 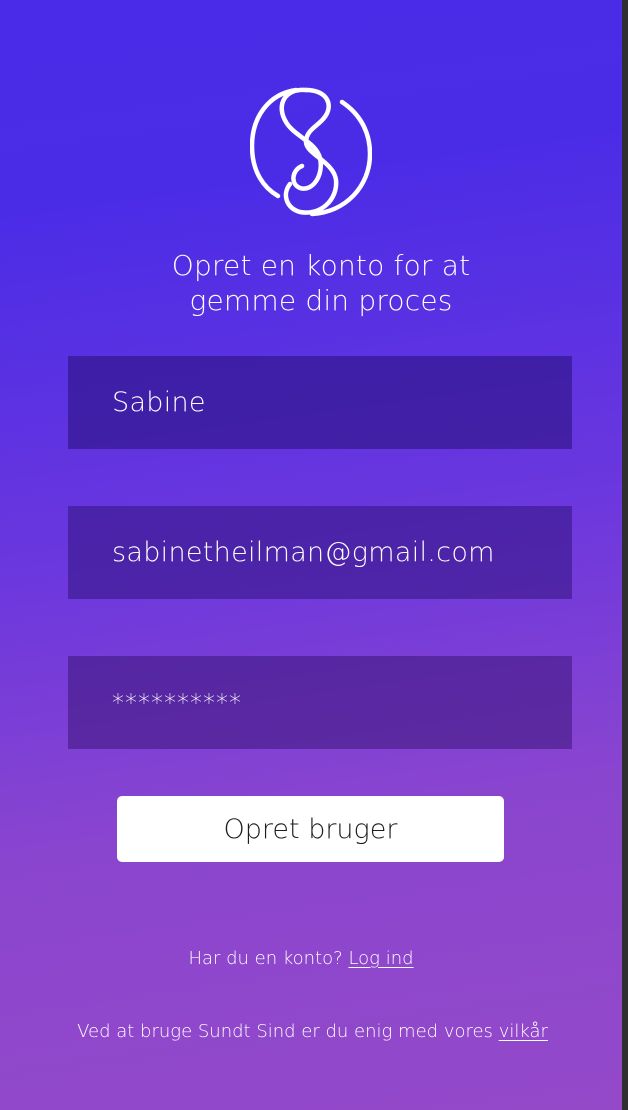 I want to click on window-edge, so click(x=625, y=555).